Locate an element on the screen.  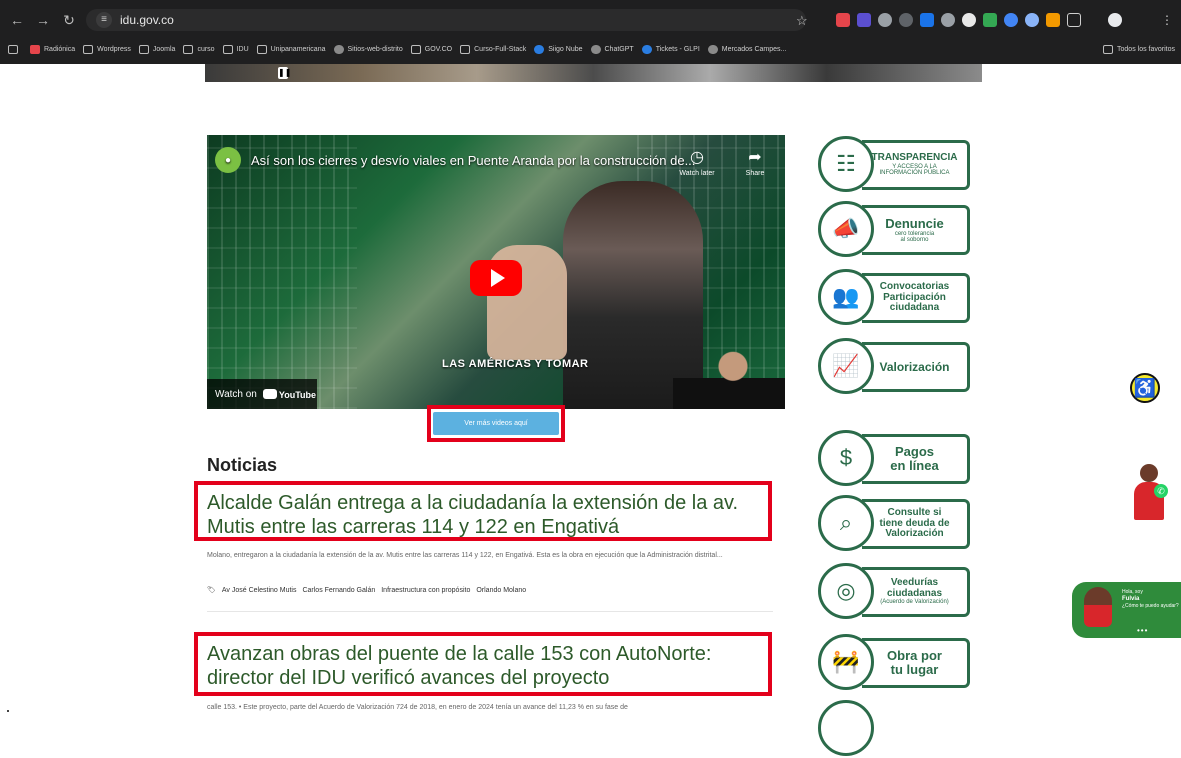
hero-banner: ❚❚ is located at coordinates (593, 73).